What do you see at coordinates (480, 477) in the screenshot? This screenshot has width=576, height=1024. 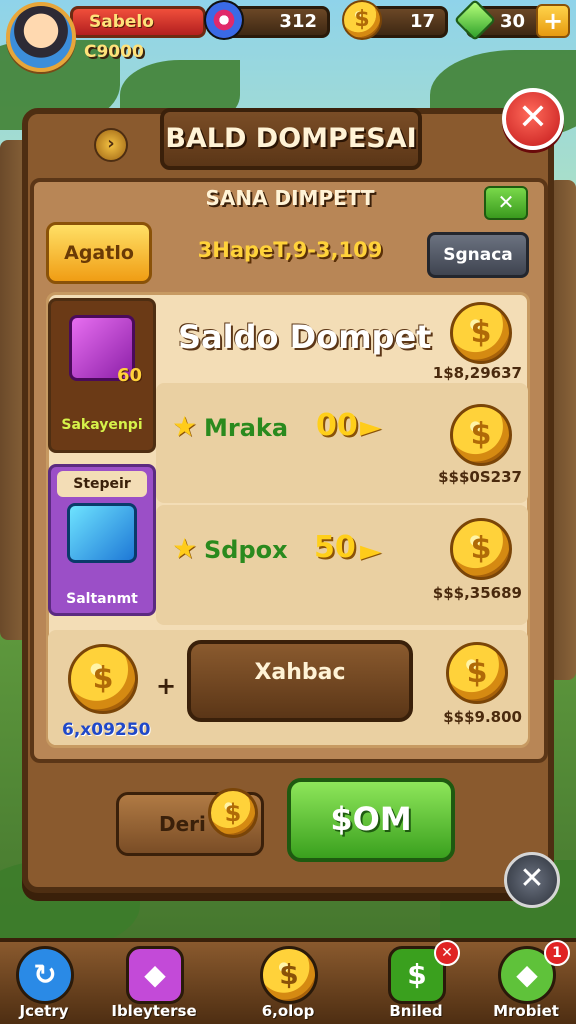 I see `price: $$$0S237` at bounding box center [480, 477].